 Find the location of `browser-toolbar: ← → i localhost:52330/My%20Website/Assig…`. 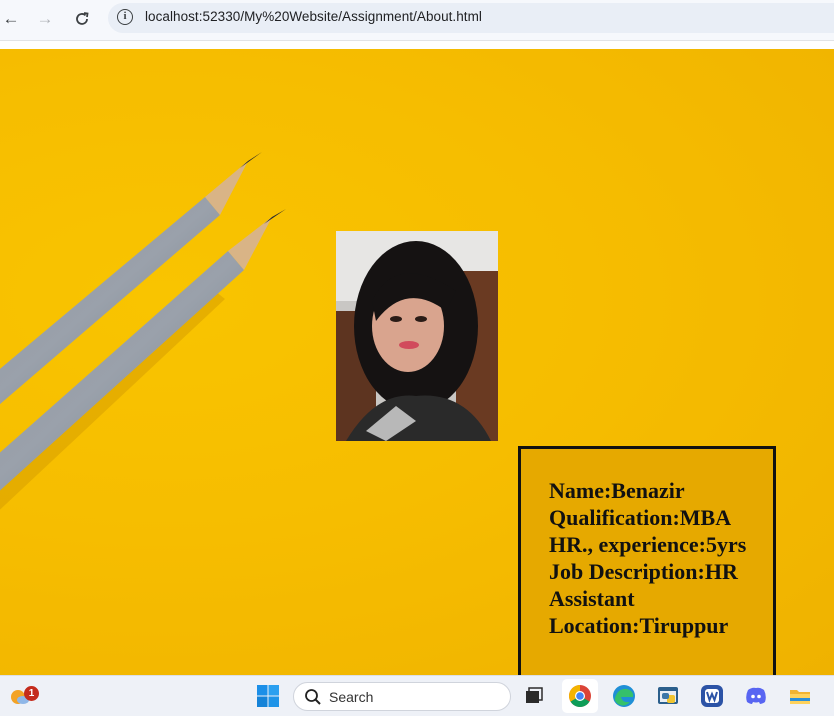

browser-toolbar: ← → i localhost:52330/My%20Website/Assig… is located at coordinates (417, 20).